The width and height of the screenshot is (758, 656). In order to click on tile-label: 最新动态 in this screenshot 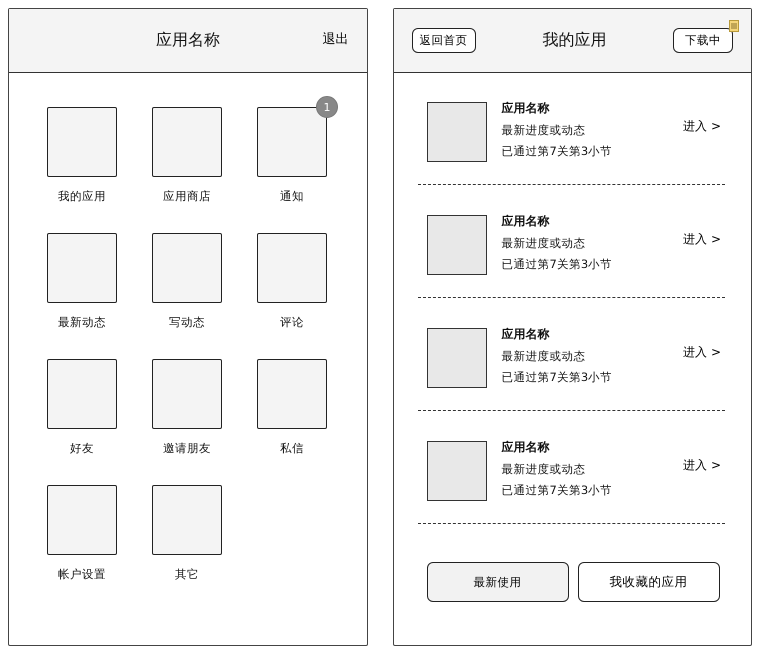, I will do `click(82, 322)`.